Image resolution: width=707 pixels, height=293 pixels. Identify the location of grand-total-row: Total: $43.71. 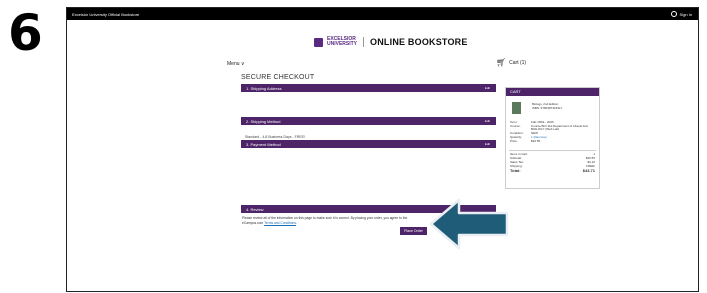
(552, 171).